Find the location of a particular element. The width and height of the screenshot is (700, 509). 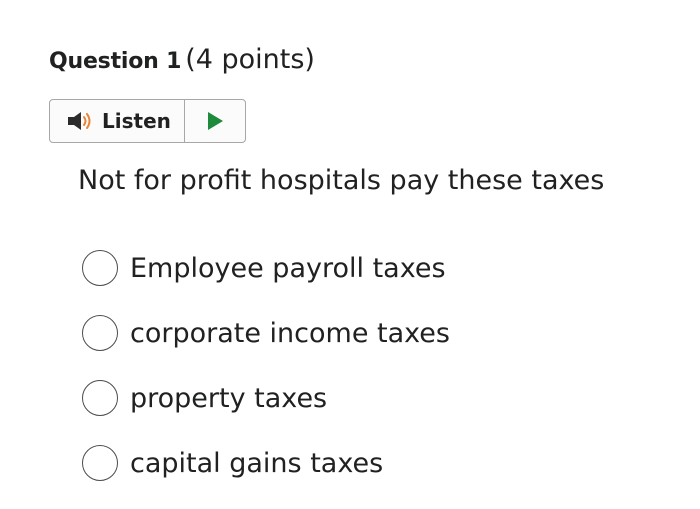

play-button is located at coordinates (215, 121).